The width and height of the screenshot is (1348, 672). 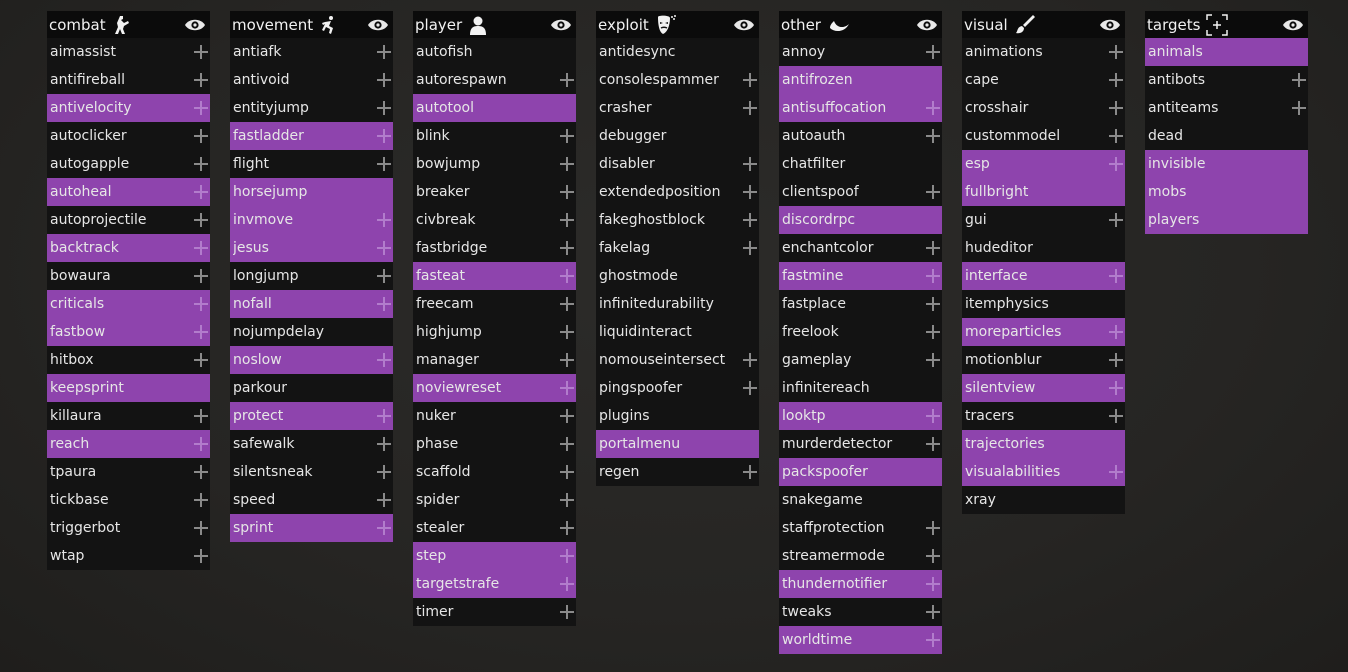 What do you see at coordinates (128, 276) in the screenshot?
I see `module-bowaura: bowaura` at bounding box center [128, 276].